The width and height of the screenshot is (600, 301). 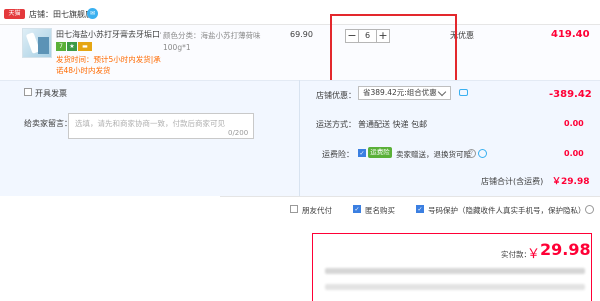 What do you see at coordinates (589, 209) in the screenshot?
I see `help-icon` at bounding box center [589, 209].